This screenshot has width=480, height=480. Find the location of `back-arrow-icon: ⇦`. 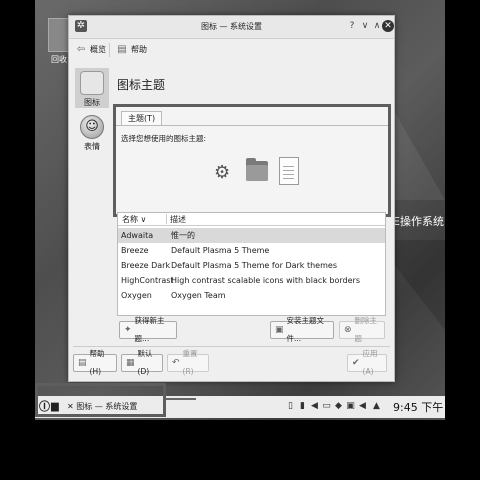

back-arrow-icon: ⇦ is located at coordinates (81, 49).